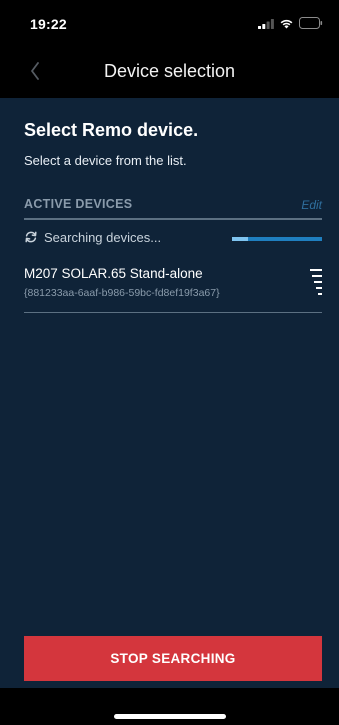 This screenshot has width=339, height=725. I want to click on battery-icon, so click(311, 23).